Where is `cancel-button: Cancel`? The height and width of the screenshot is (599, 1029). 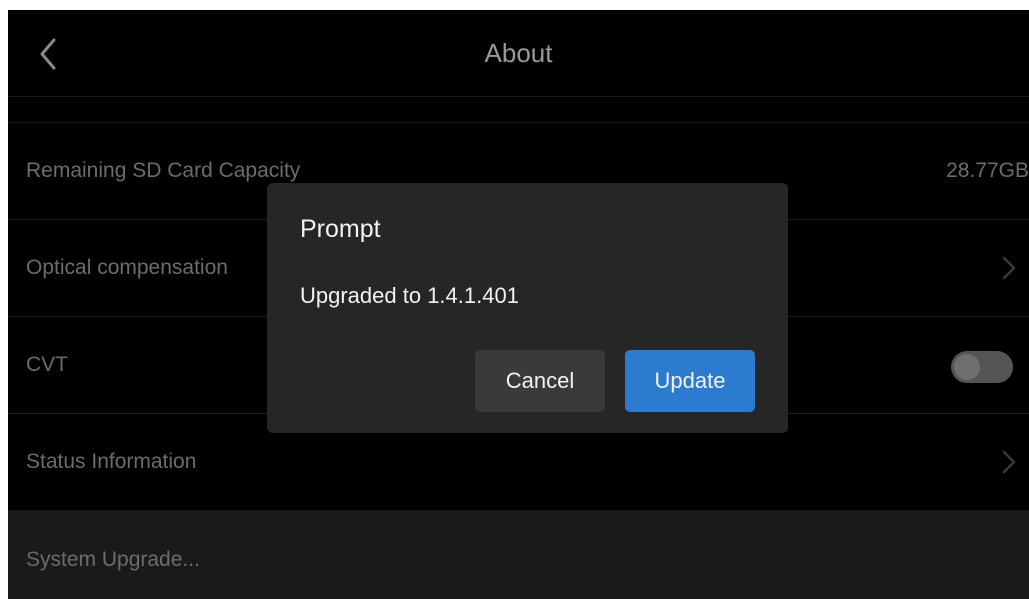
cancel-button: Cancel is located at coordinates (540, 381).